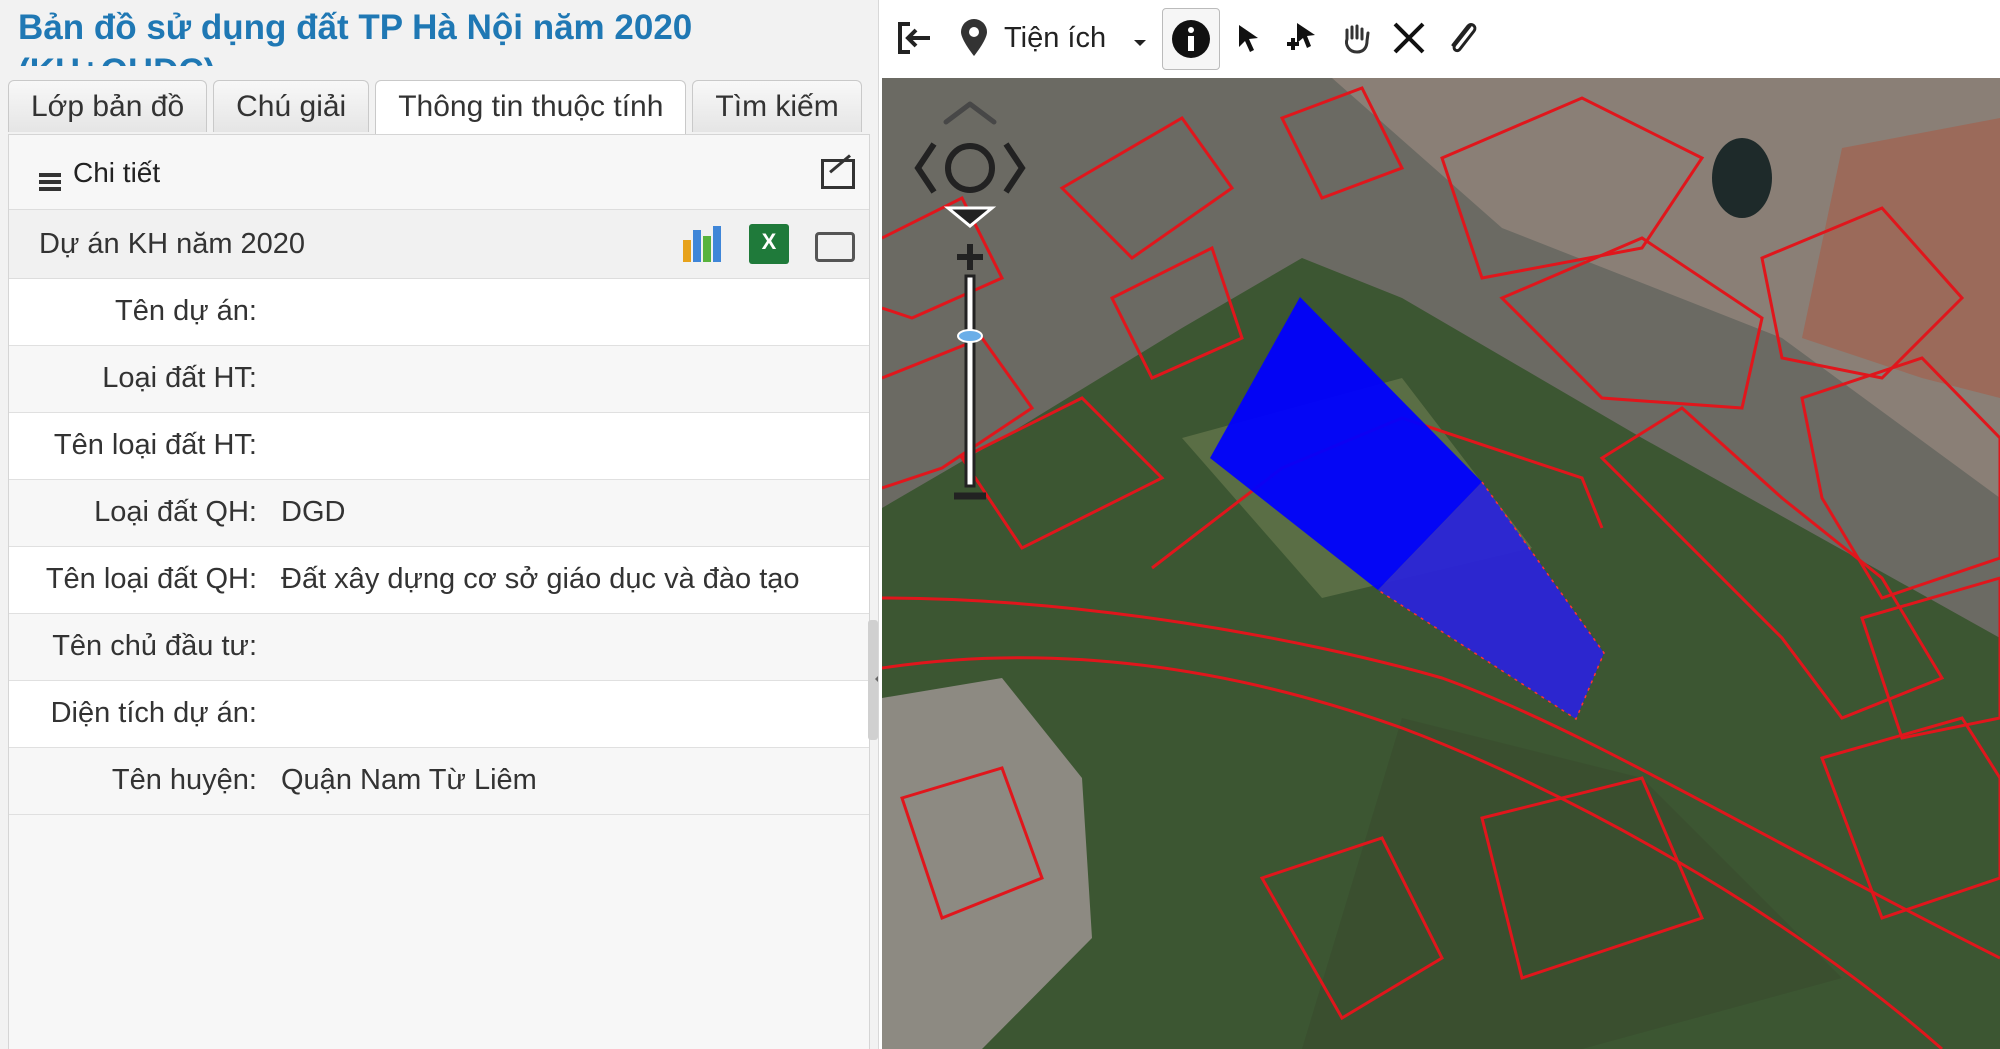 The image size is (2000, 1049). Describe the element at coordinates (439, 647) in the screenshot. I see `table-row: Tên chủ đầu tư:` at that location.